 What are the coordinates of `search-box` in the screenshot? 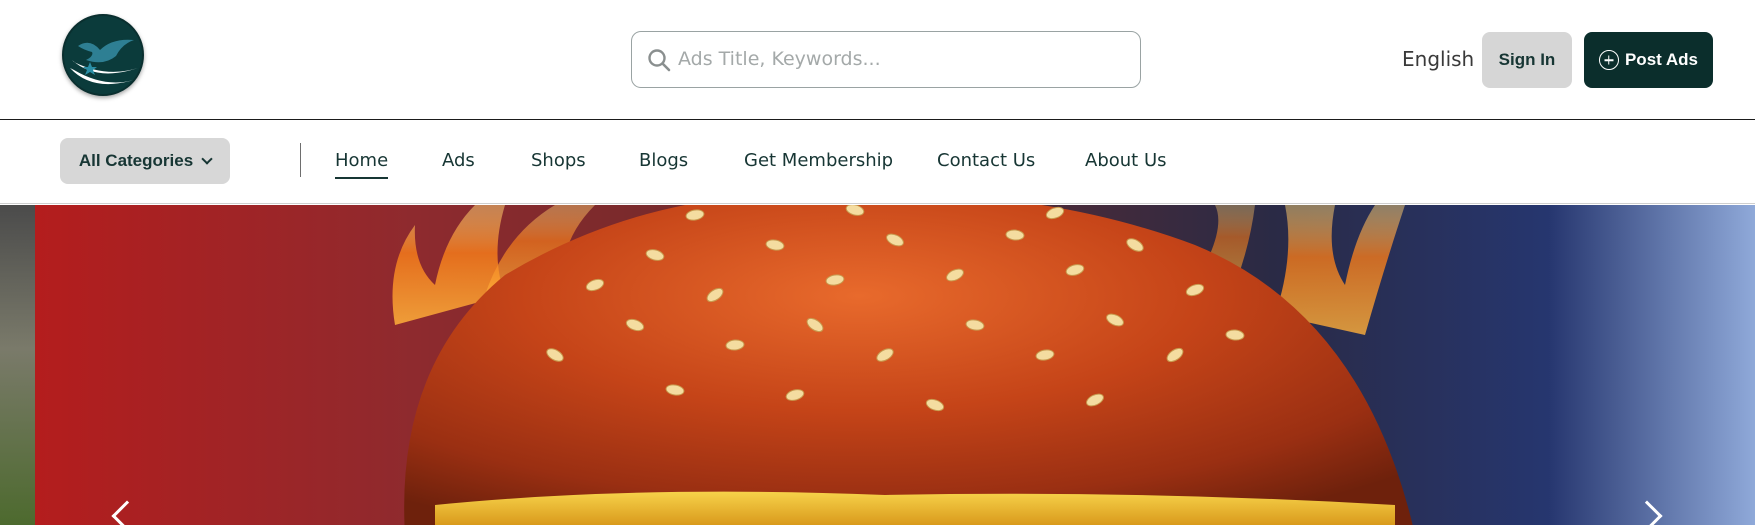 It's located at (886, 59).